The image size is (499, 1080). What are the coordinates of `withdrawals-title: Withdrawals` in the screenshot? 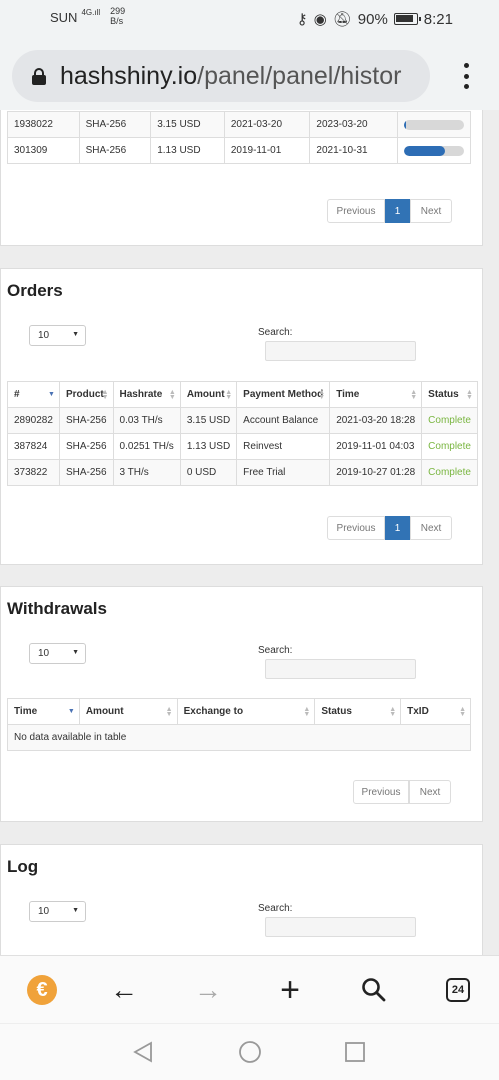 It's located at (57, 608).